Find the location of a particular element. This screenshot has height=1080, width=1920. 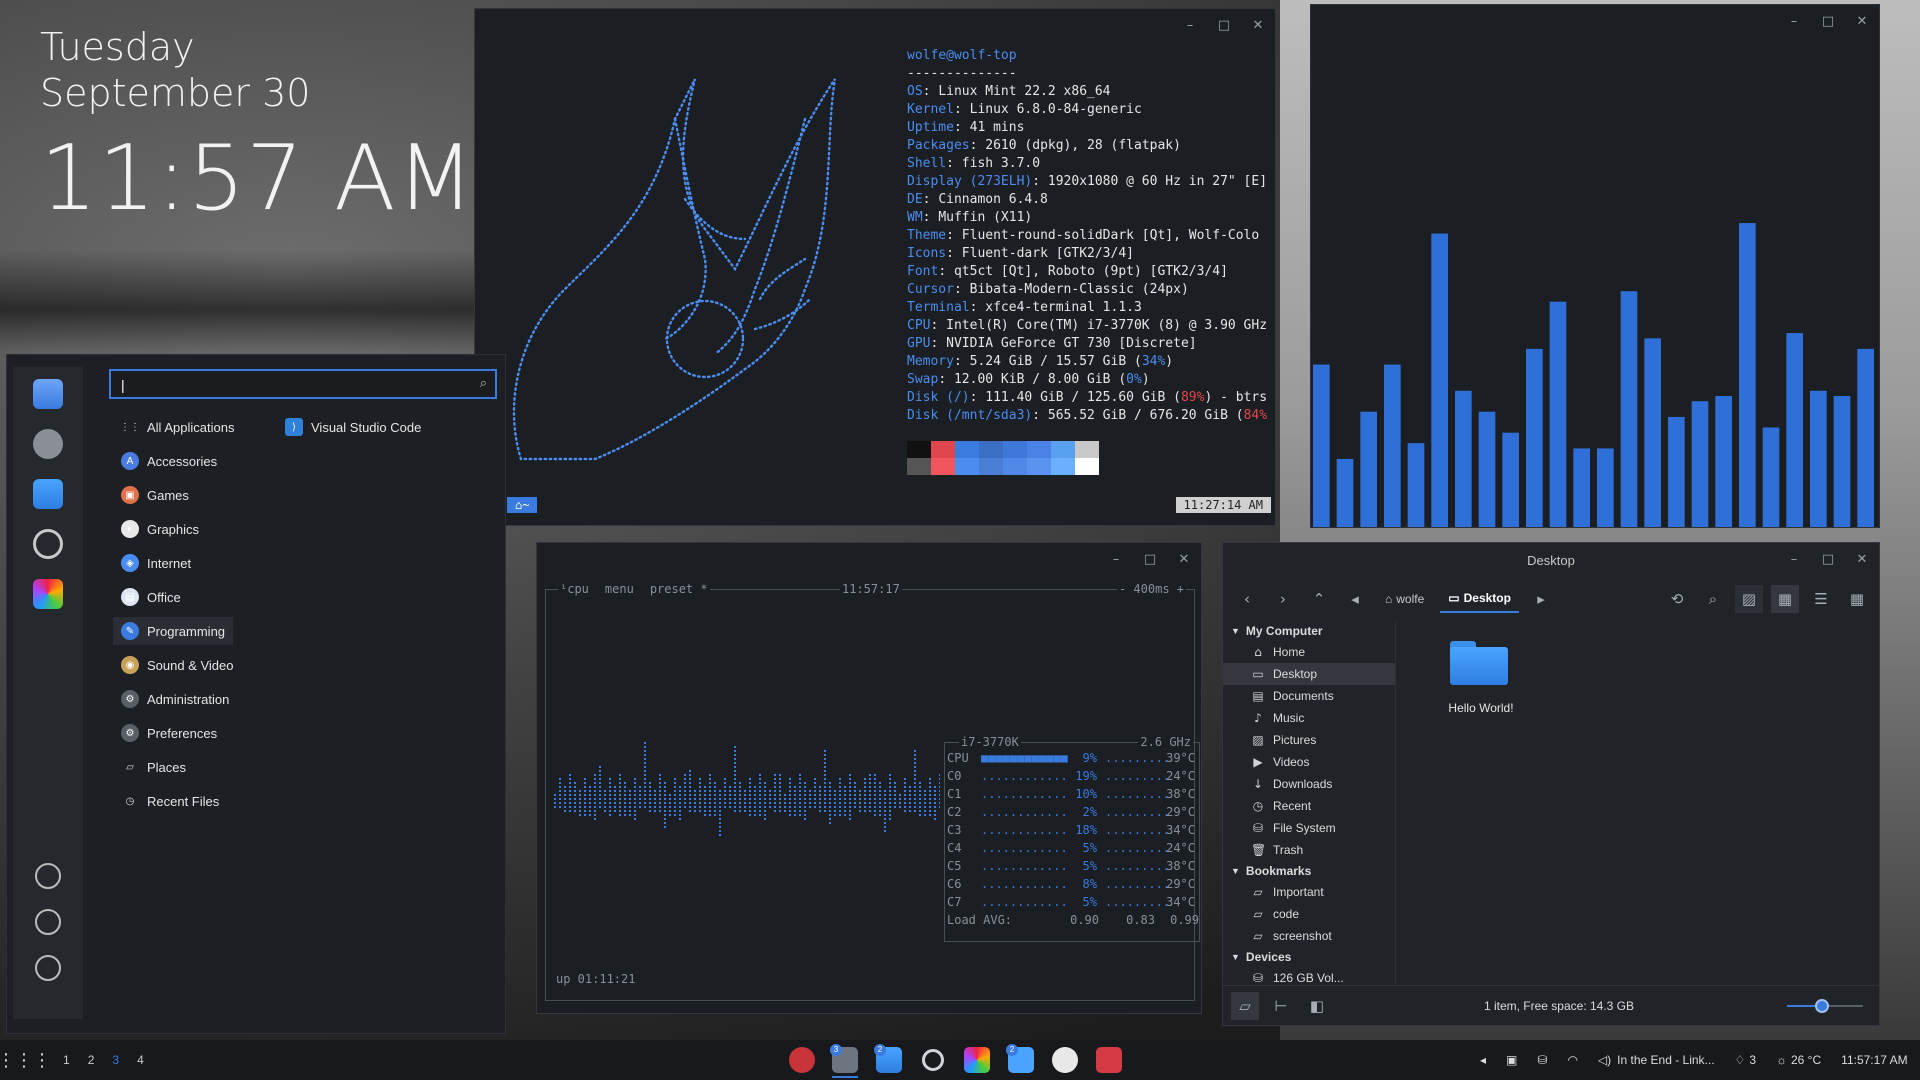

menu-category-accessories: A Accessories is located at coordinates (169, 461).